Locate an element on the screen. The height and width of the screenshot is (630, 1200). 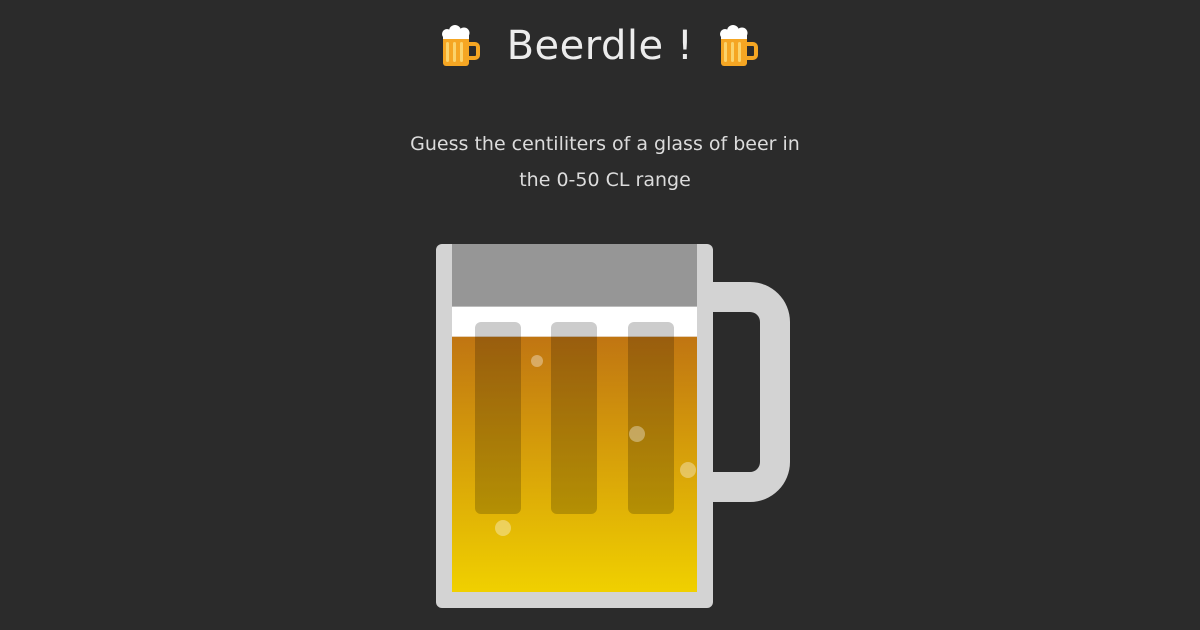
title-row: Beerdle ! is located at coordinates (600, 46).